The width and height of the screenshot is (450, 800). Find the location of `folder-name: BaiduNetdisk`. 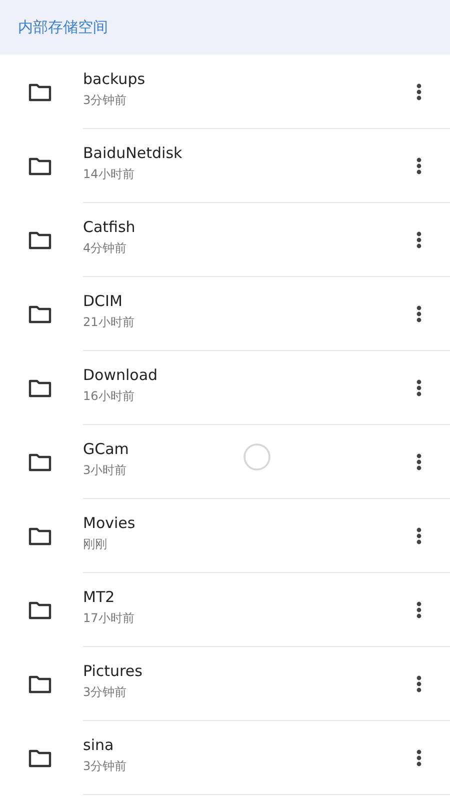

folder-name: BaiduNetdisk is located at coordinates (266, 153).